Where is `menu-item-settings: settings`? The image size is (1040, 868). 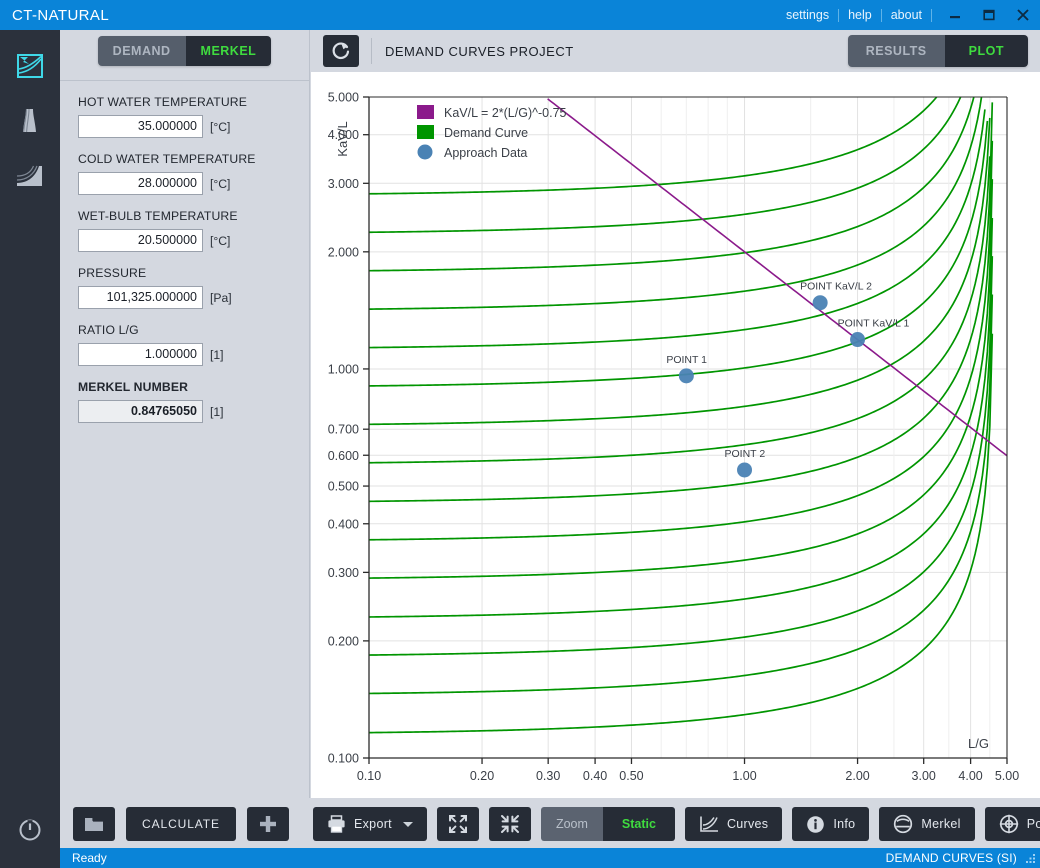
menu-item-settings: settings is located at coordinates (807, 15).